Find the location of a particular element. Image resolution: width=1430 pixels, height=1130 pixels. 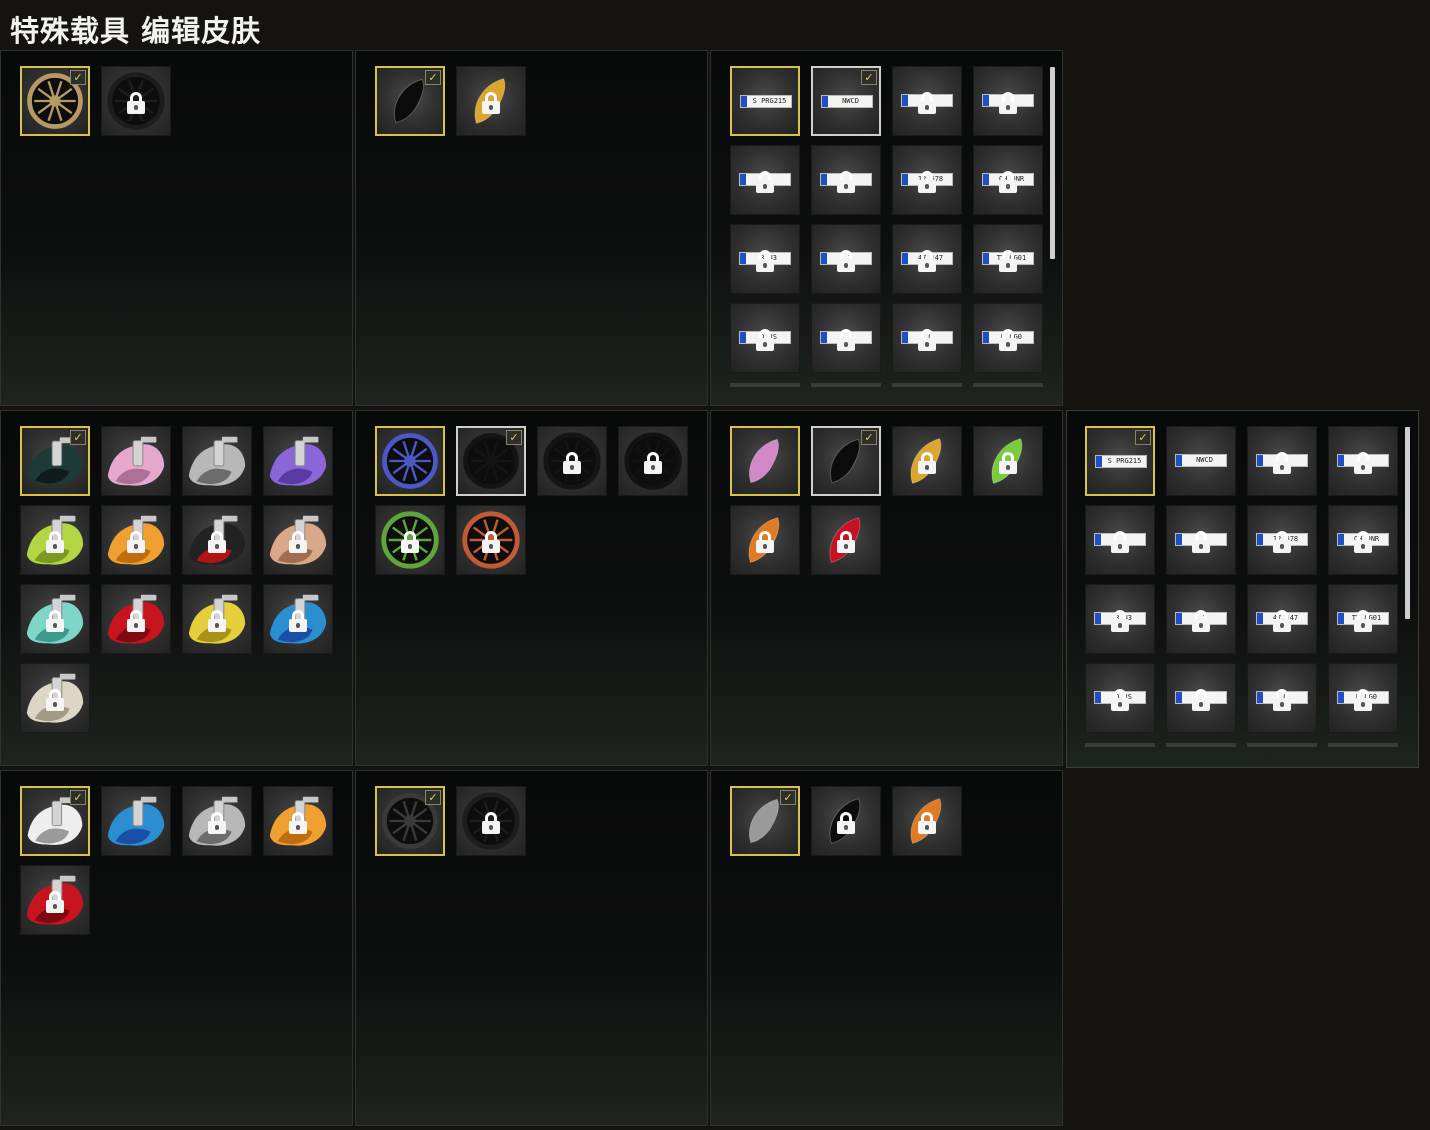

plate-skin-slot: NWCD ✓ is located at coordinates (846, 101).